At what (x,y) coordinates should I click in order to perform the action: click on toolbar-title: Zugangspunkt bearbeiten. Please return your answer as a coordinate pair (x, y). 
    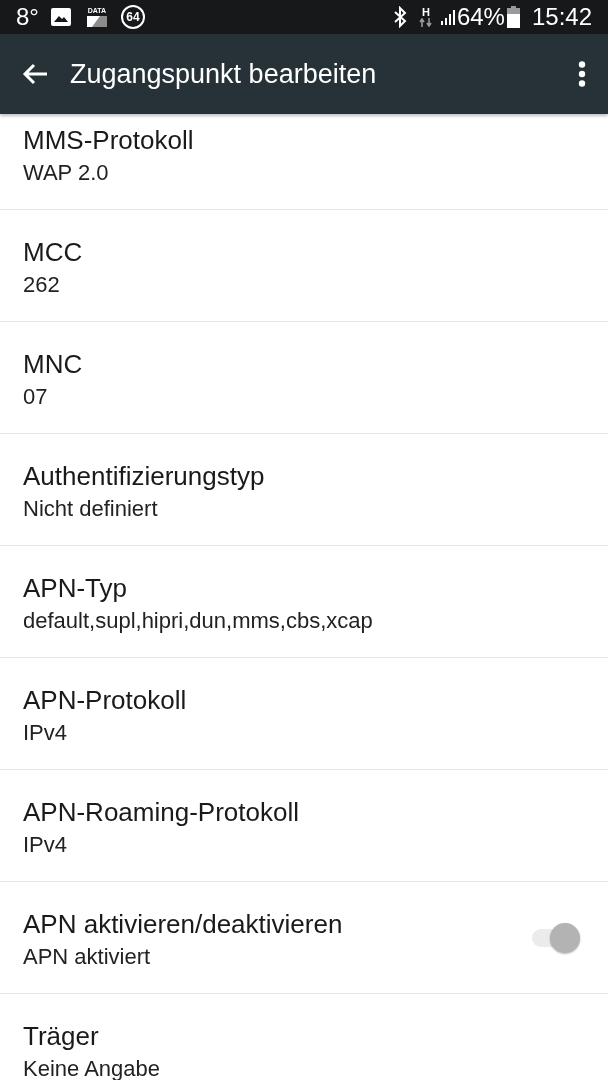
    Looking at the image, I should click on (223, 74).